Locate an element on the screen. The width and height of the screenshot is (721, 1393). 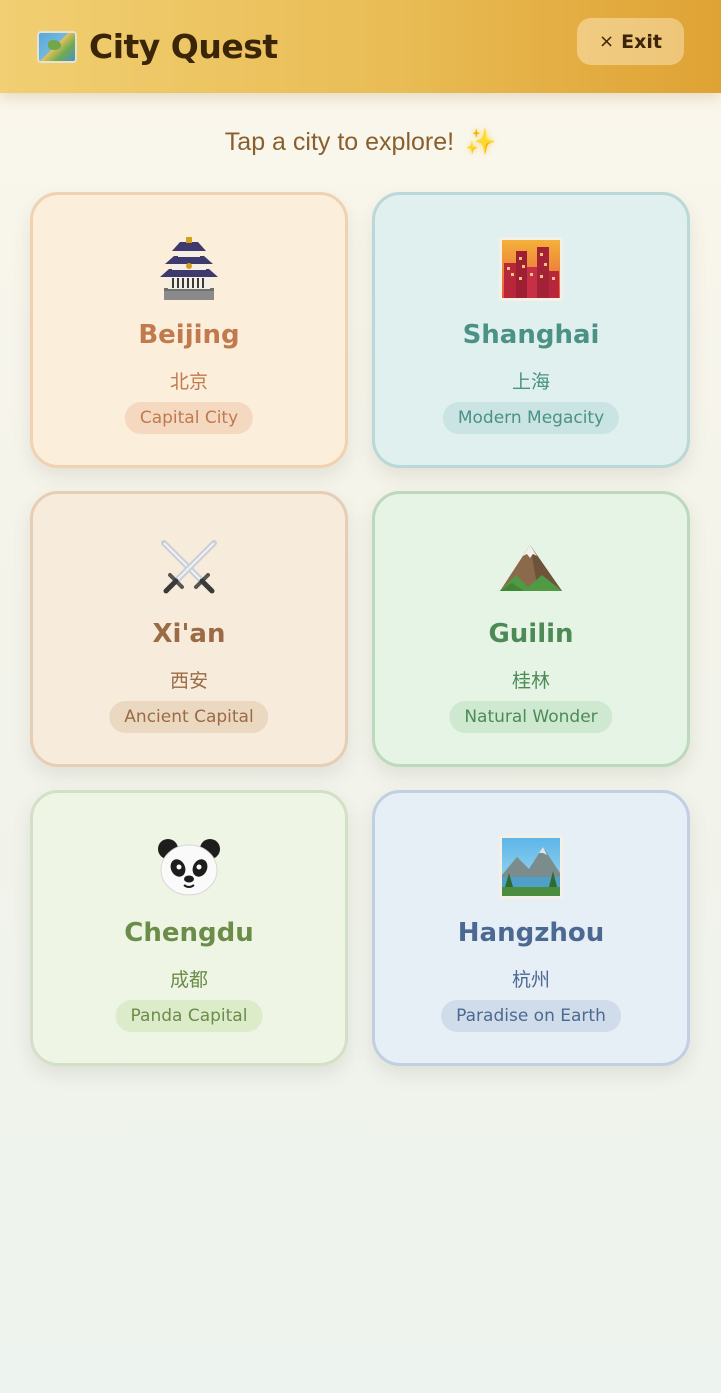
city-tag: Panda Capital is located at coordinates (189, 1016).